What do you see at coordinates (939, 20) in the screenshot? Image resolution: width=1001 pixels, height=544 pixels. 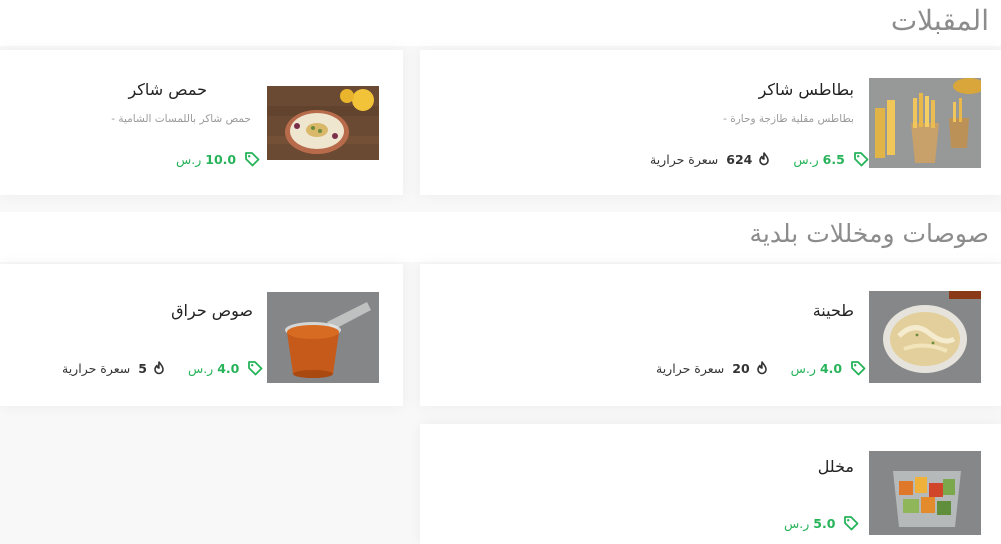 I see `section-title-appetizers: المقبلات` at bounding box center [939, 20].